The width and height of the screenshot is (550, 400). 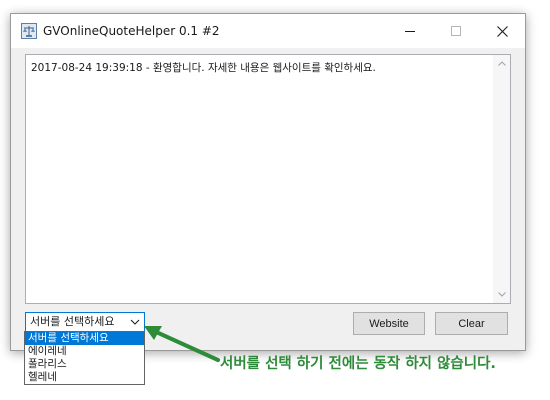 What do you see at coordinates (84, 364) in the screenshot?
I see `server-option: 폴라리스` at bounding box center [84, 364].